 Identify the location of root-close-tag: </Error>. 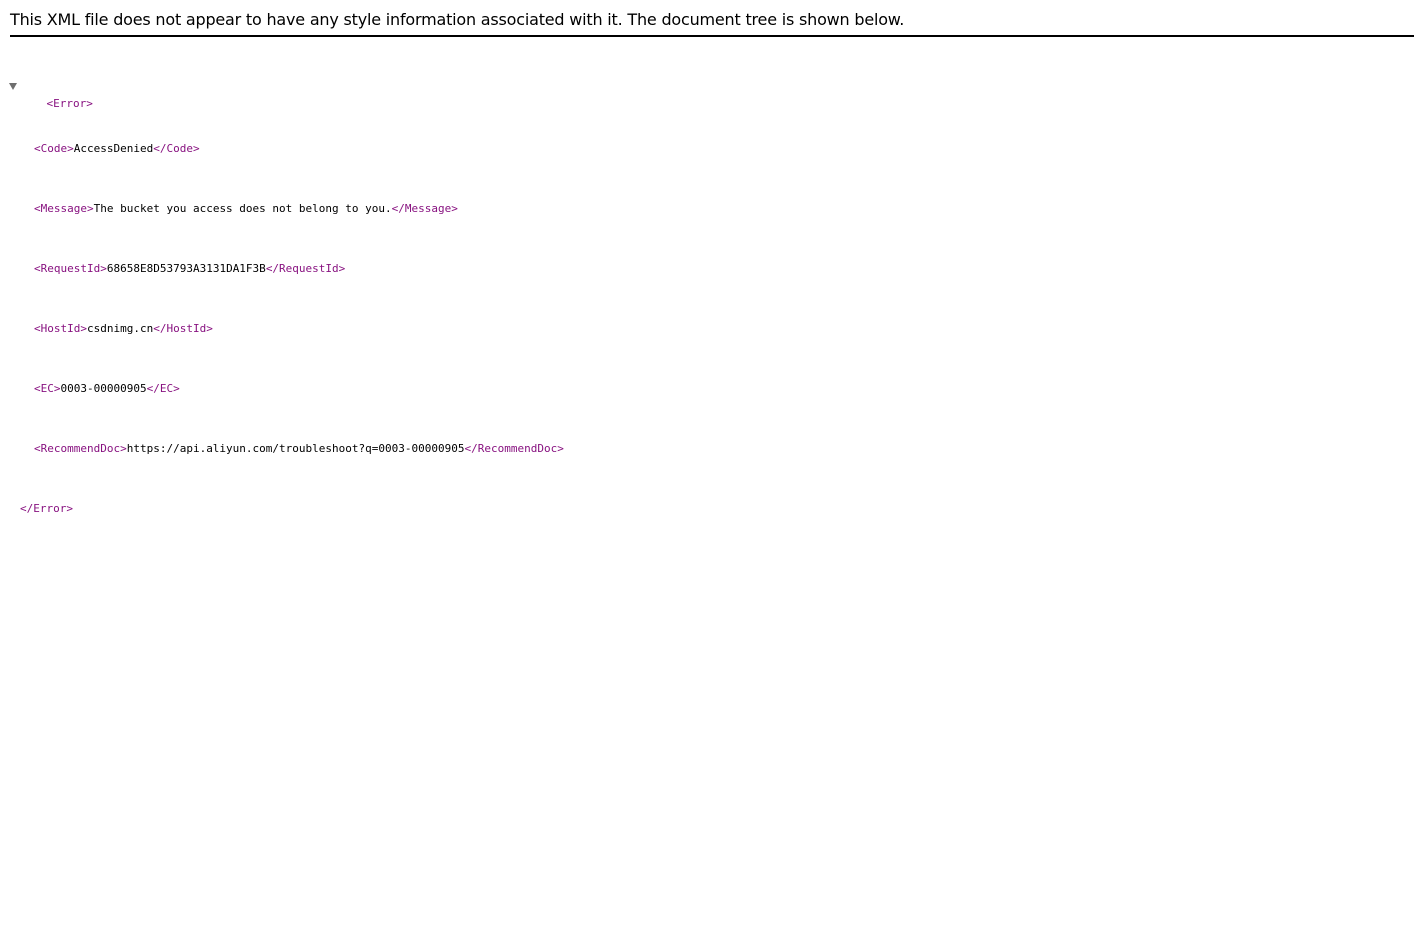
(46, 508).